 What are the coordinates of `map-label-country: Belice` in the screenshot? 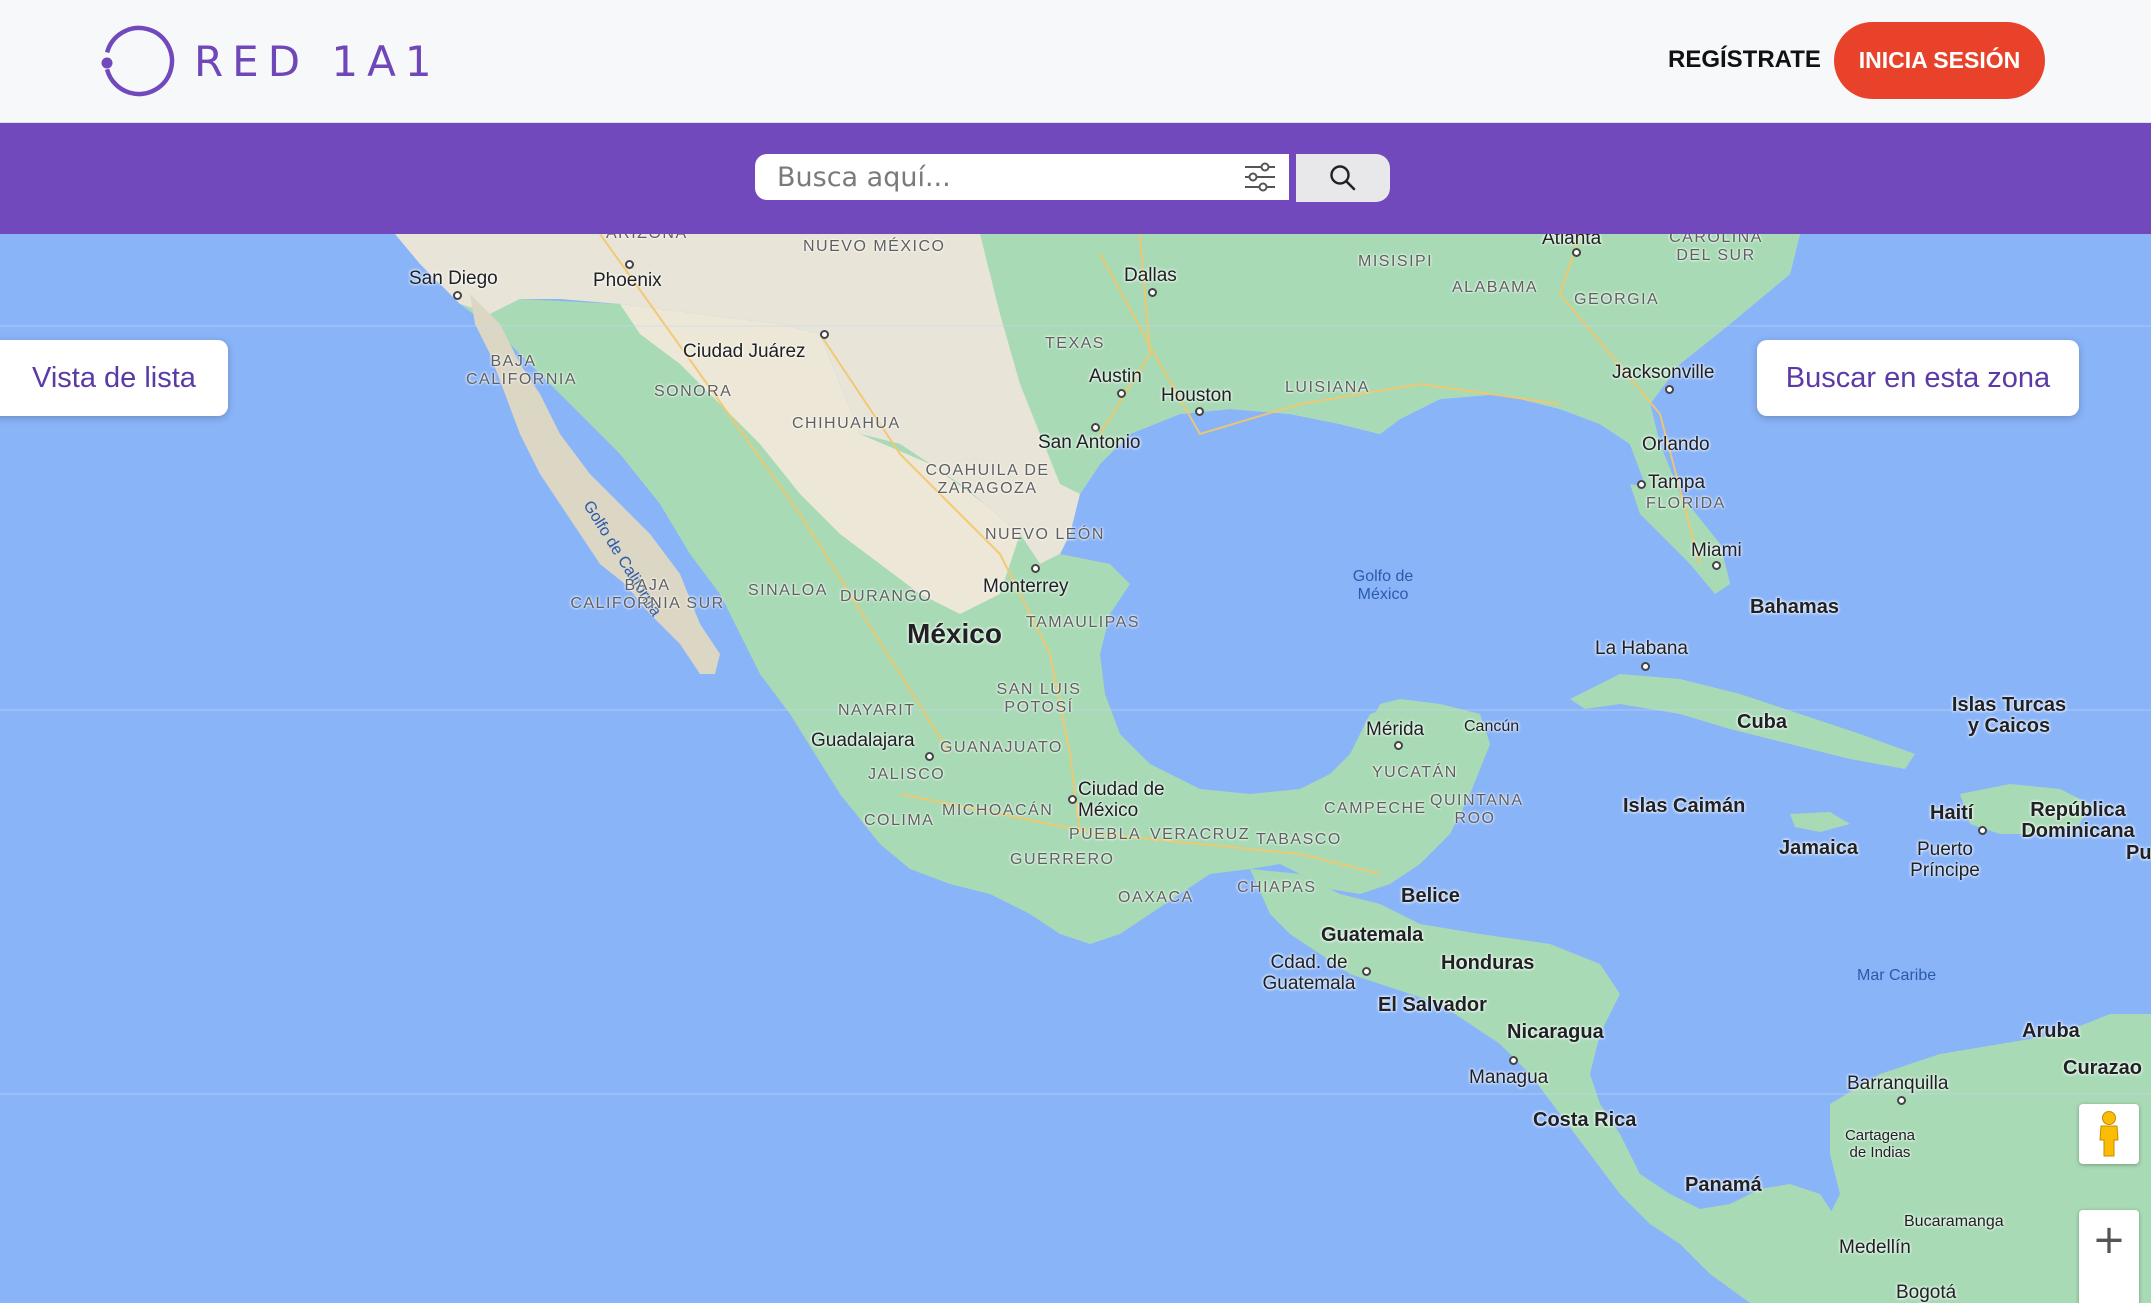 It's located at (1430, 896).